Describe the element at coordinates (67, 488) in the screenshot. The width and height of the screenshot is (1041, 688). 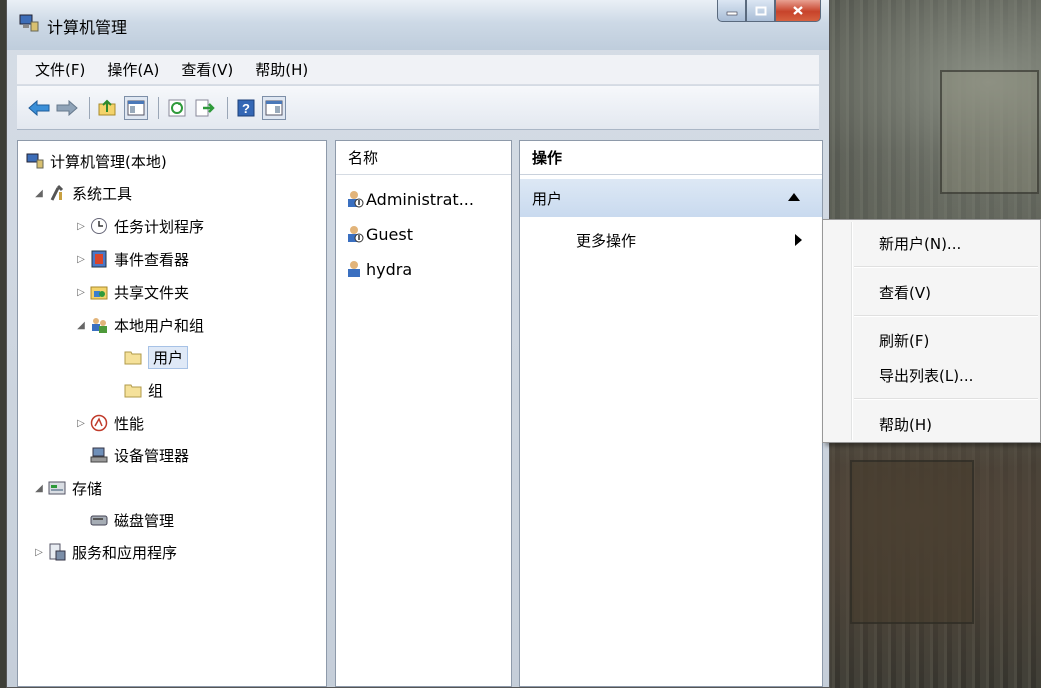
I see `tree-item-storage: ◢ 存储` at that location.